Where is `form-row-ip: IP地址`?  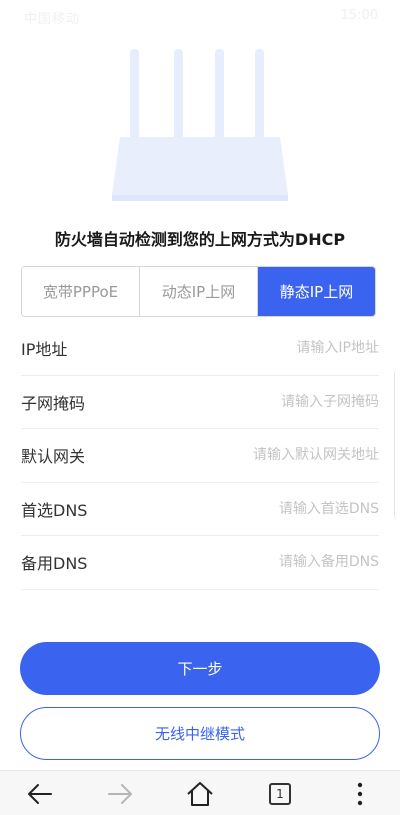 form-row-ip: IP地址 is located at coordinates (200, 349).